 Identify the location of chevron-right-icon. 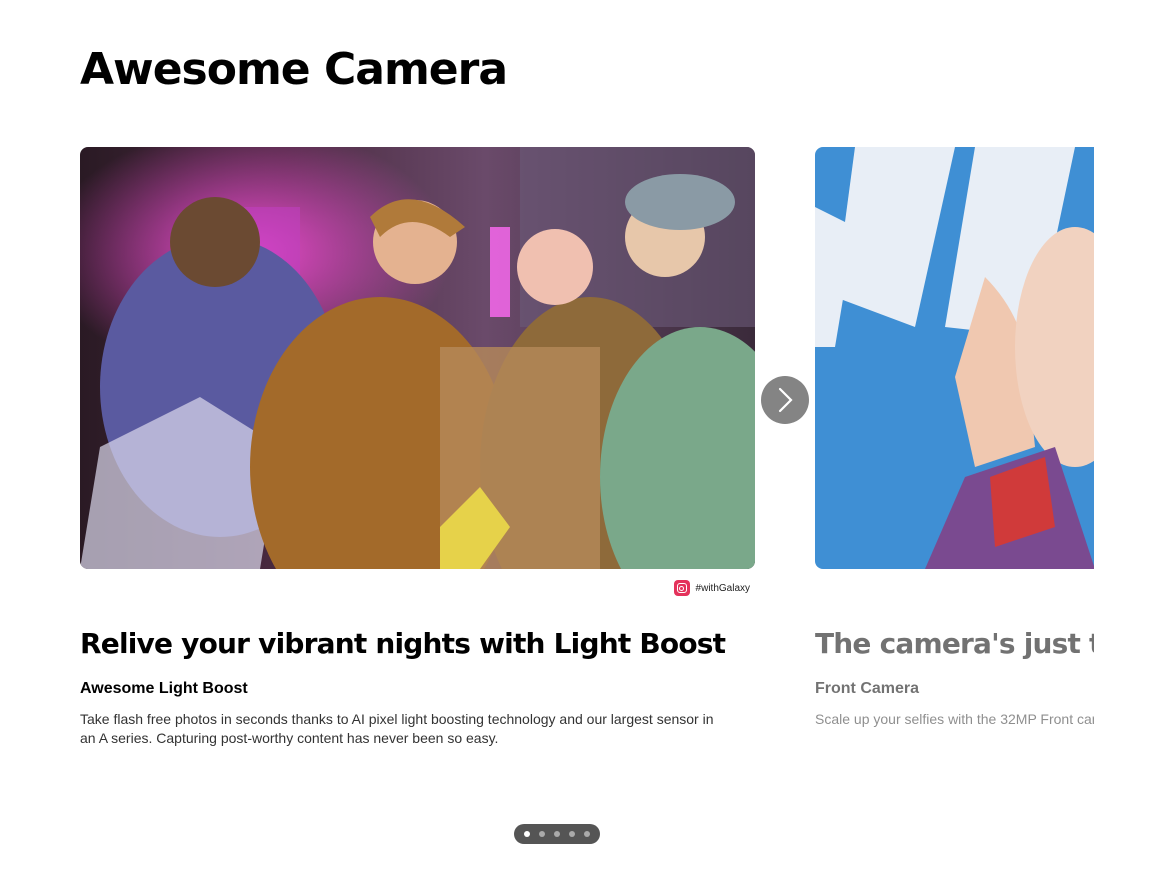
(785, 400).